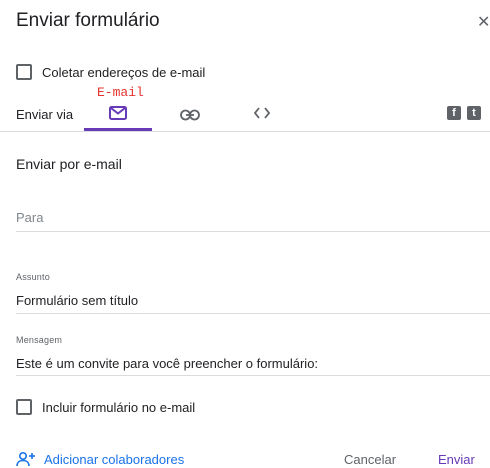  I want to click on close-icon: ✕, so click(483, 22).